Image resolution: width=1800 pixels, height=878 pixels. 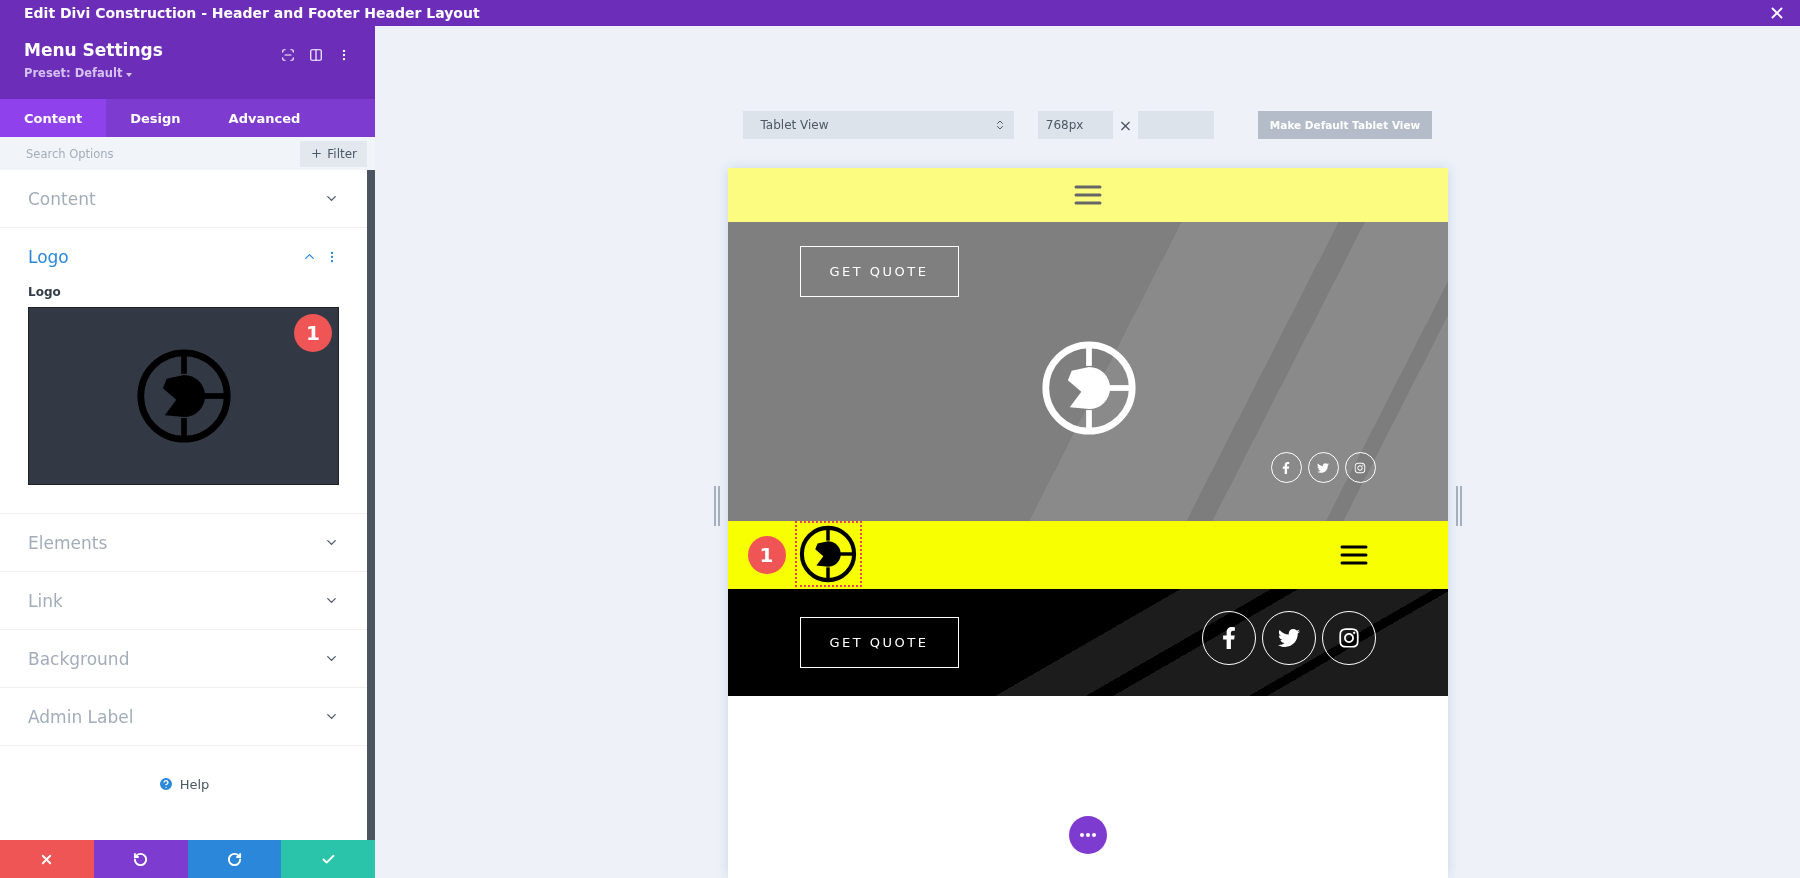 I want to click on undo-button, so click(x=140, y=859).